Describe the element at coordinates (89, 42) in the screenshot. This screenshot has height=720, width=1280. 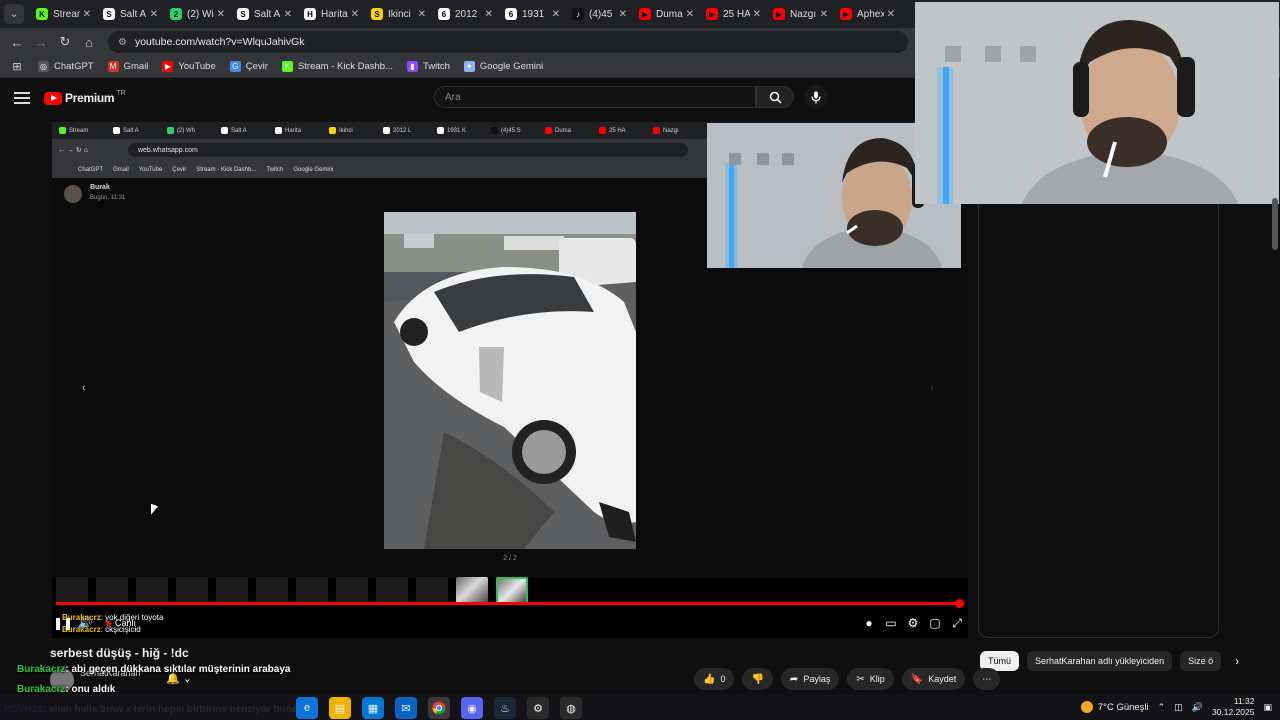
I see `home-button: ⌂` at that location.